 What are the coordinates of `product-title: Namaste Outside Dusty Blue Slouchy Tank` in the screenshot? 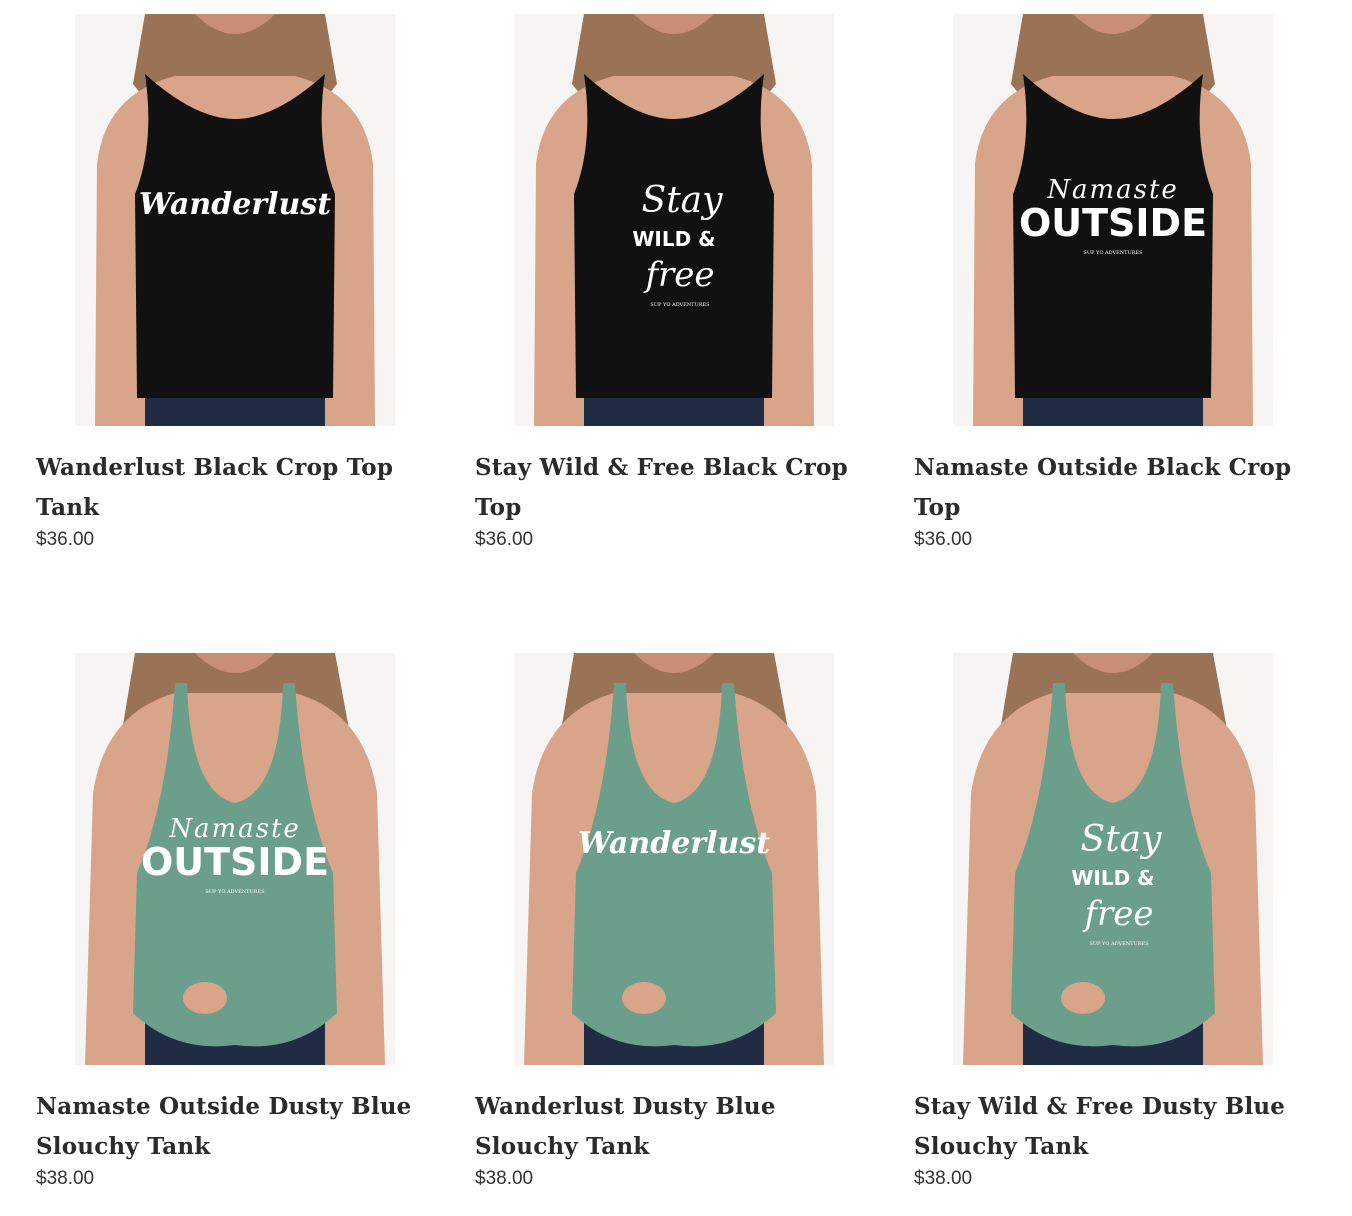 It's located at (235, 1127).